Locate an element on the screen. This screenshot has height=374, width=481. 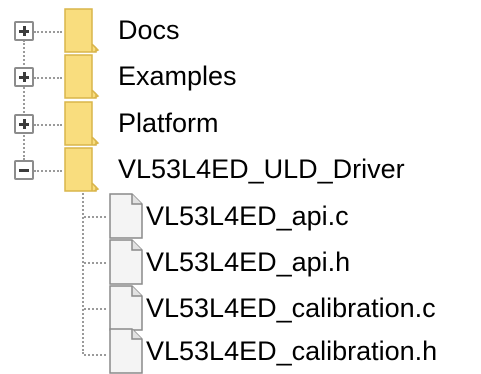
tree-node-file-api-h: VL53L4ED_api.h is located at coordinates (210, 262).